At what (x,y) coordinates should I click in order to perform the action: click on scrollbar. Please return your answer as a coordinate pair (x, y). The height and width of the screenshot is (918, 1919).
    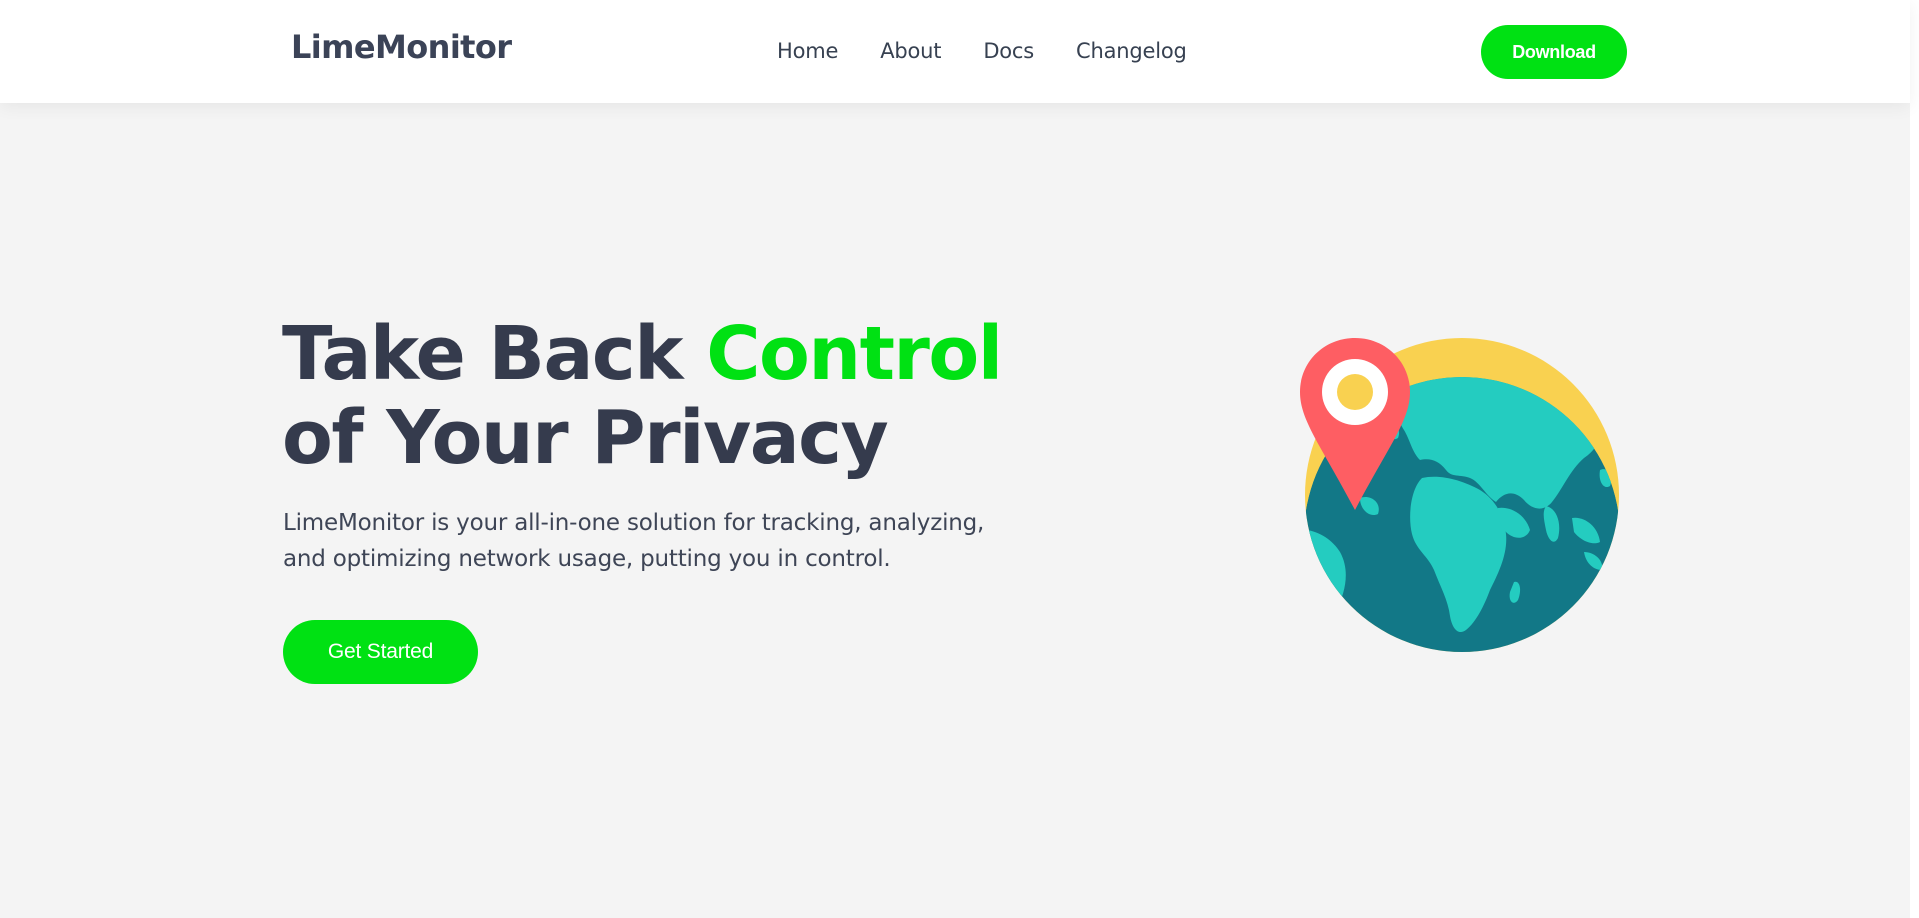
    Looking at the image, I should click on (1914, 459).